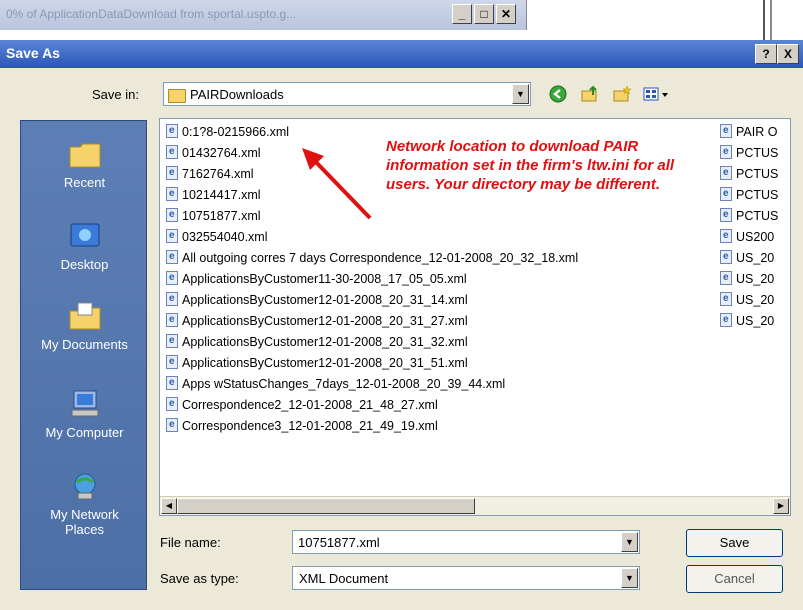  Describe the element at coordinates (590, 96) in the screenshot. I see `up-folder-icon` at that location.